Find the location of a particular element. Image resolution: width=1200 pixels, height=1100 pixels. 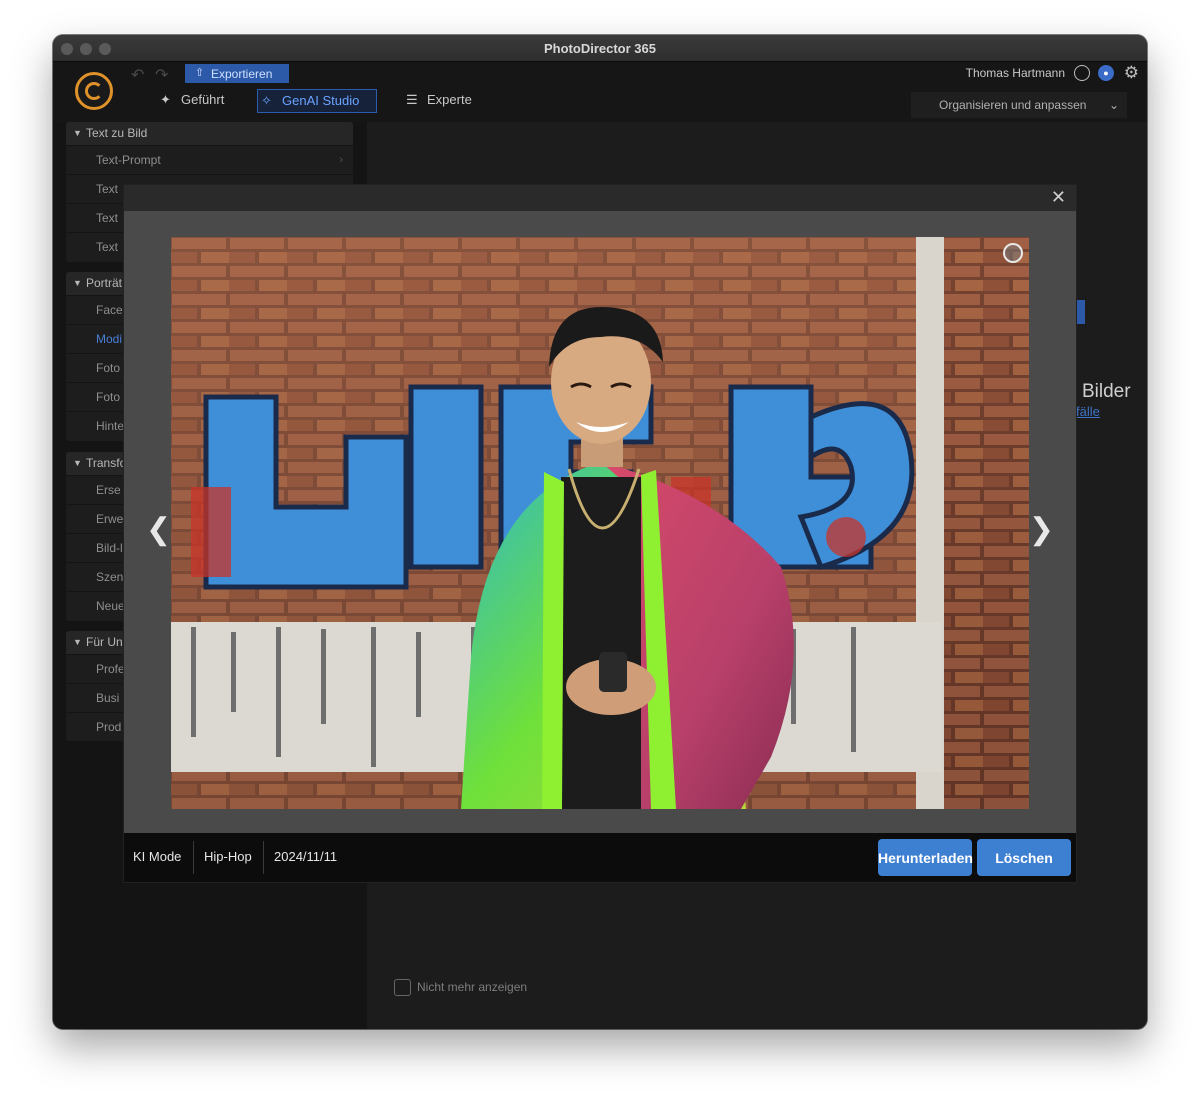

dialog-header: ✕ is located at coordinates (600, 198).